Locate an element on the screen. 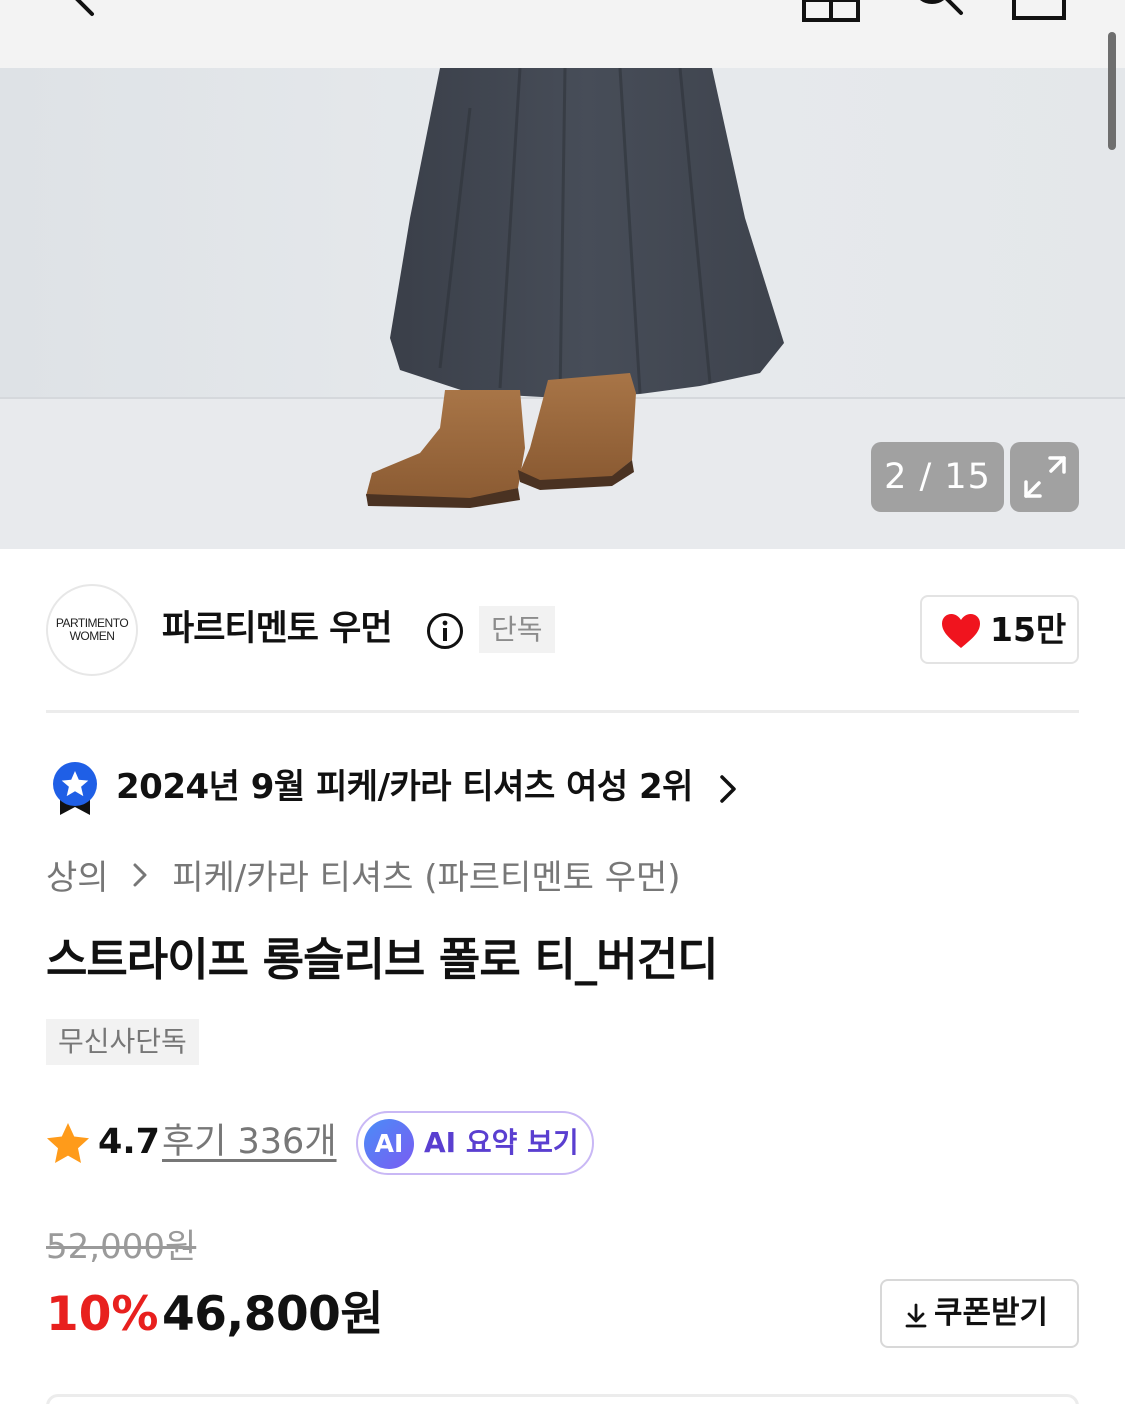  musinsa-exclusive-tag: 무신사단독 is located at coordinates (122, 1042).